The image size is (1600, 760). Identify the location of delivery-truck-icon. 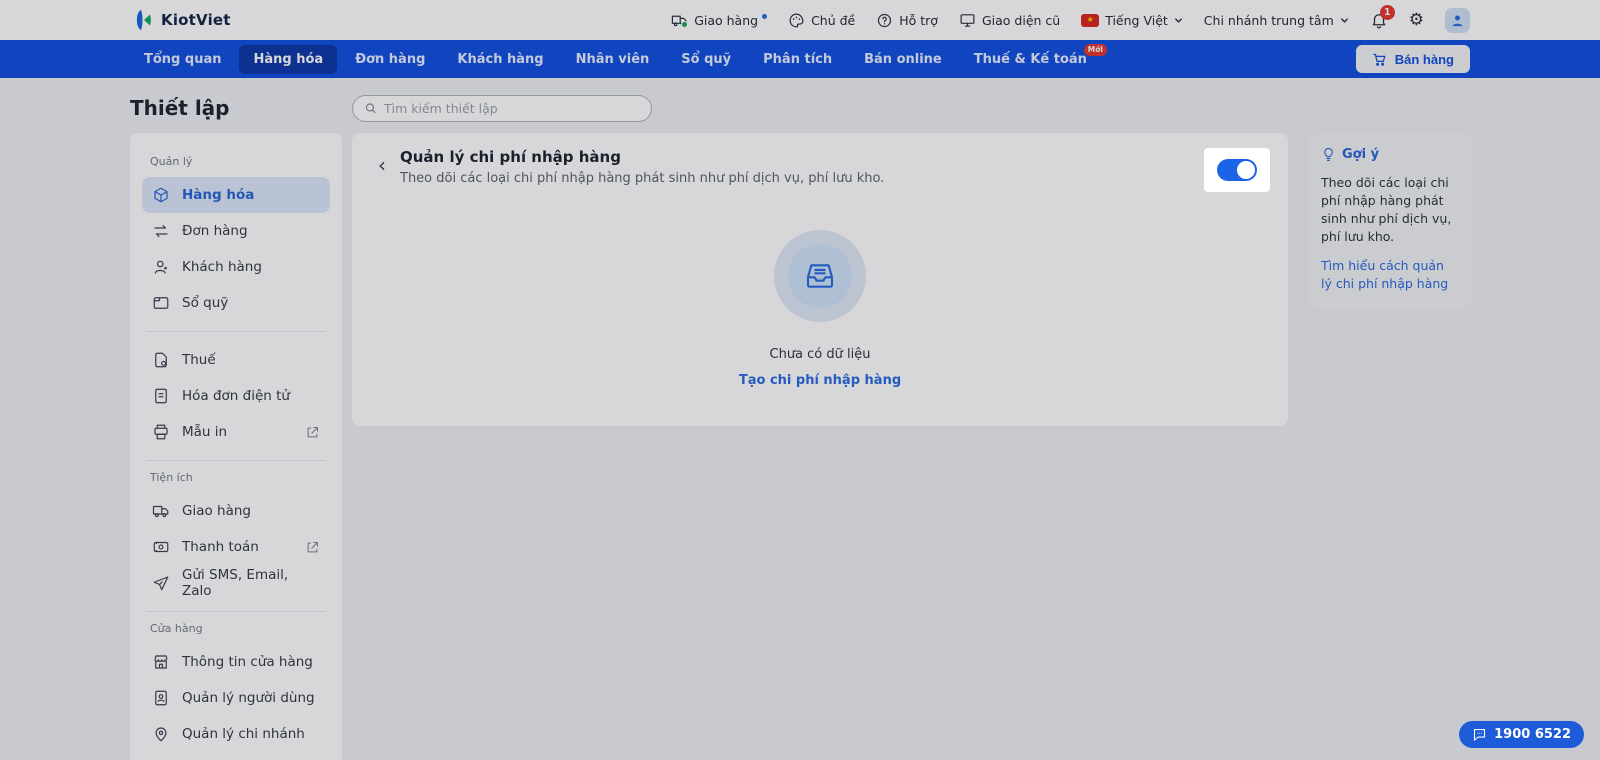
(680, 20).